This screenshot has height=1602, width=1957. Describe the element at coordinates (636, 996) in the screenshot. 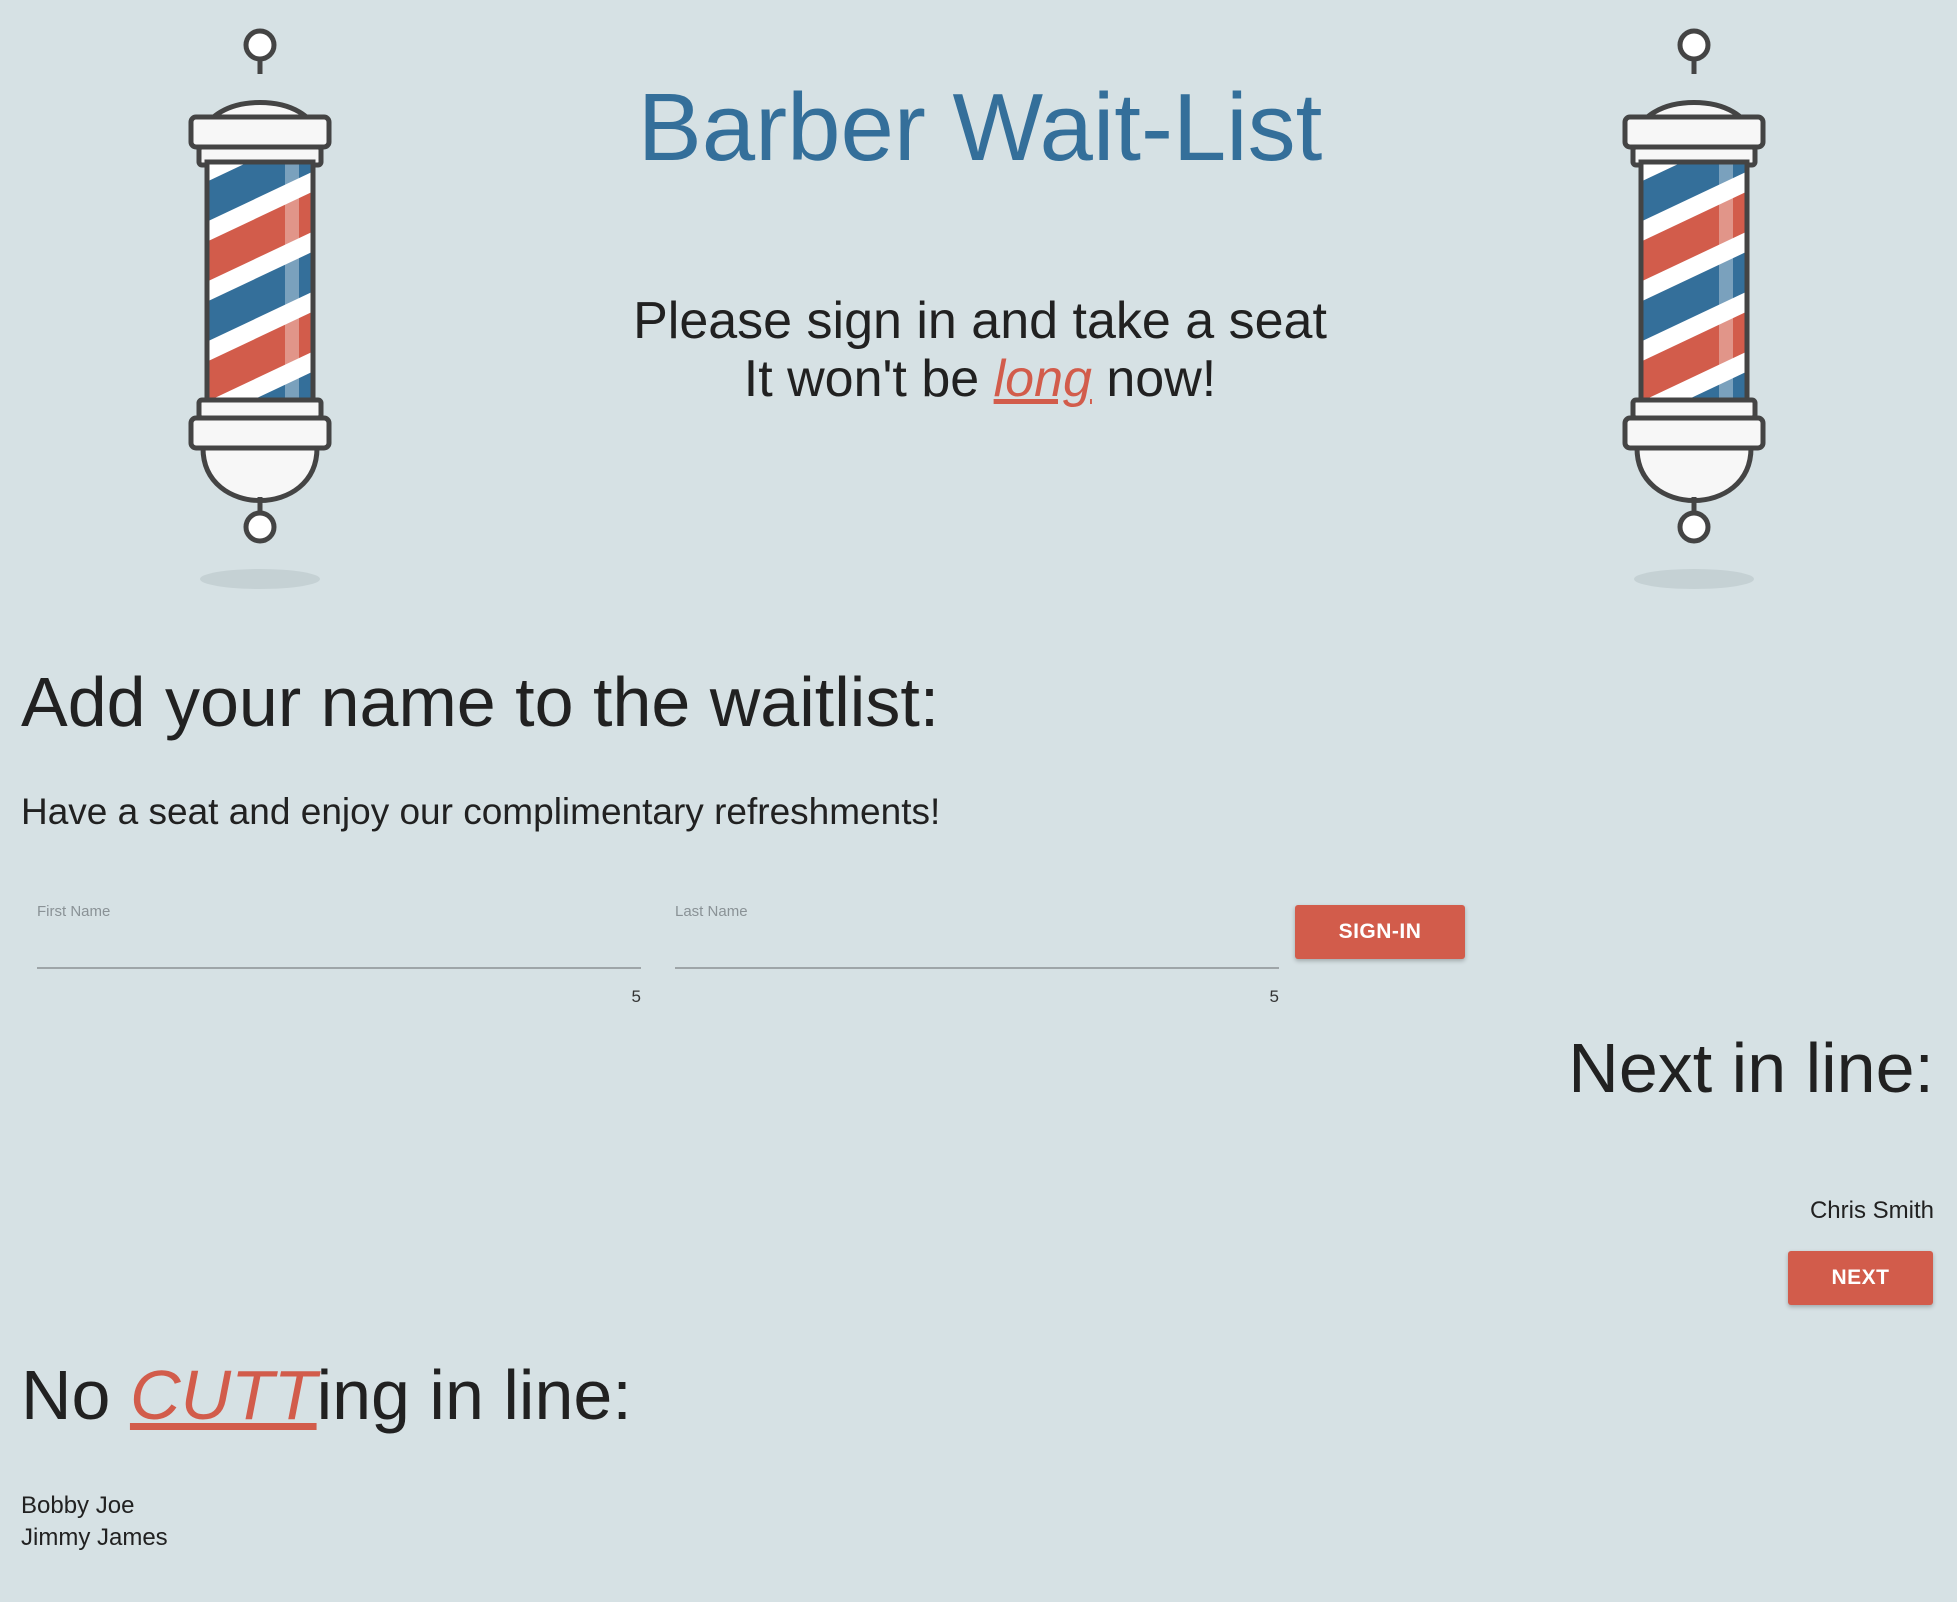

I see `first-name-char-counter: 5` at that location.